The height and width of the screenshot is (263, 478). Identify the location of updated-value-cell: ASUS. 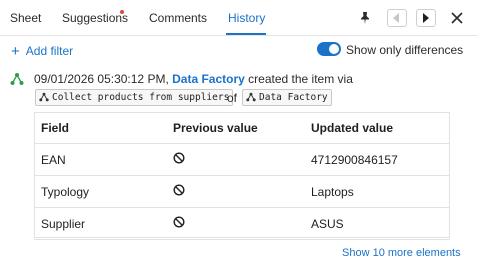
(380, 223).